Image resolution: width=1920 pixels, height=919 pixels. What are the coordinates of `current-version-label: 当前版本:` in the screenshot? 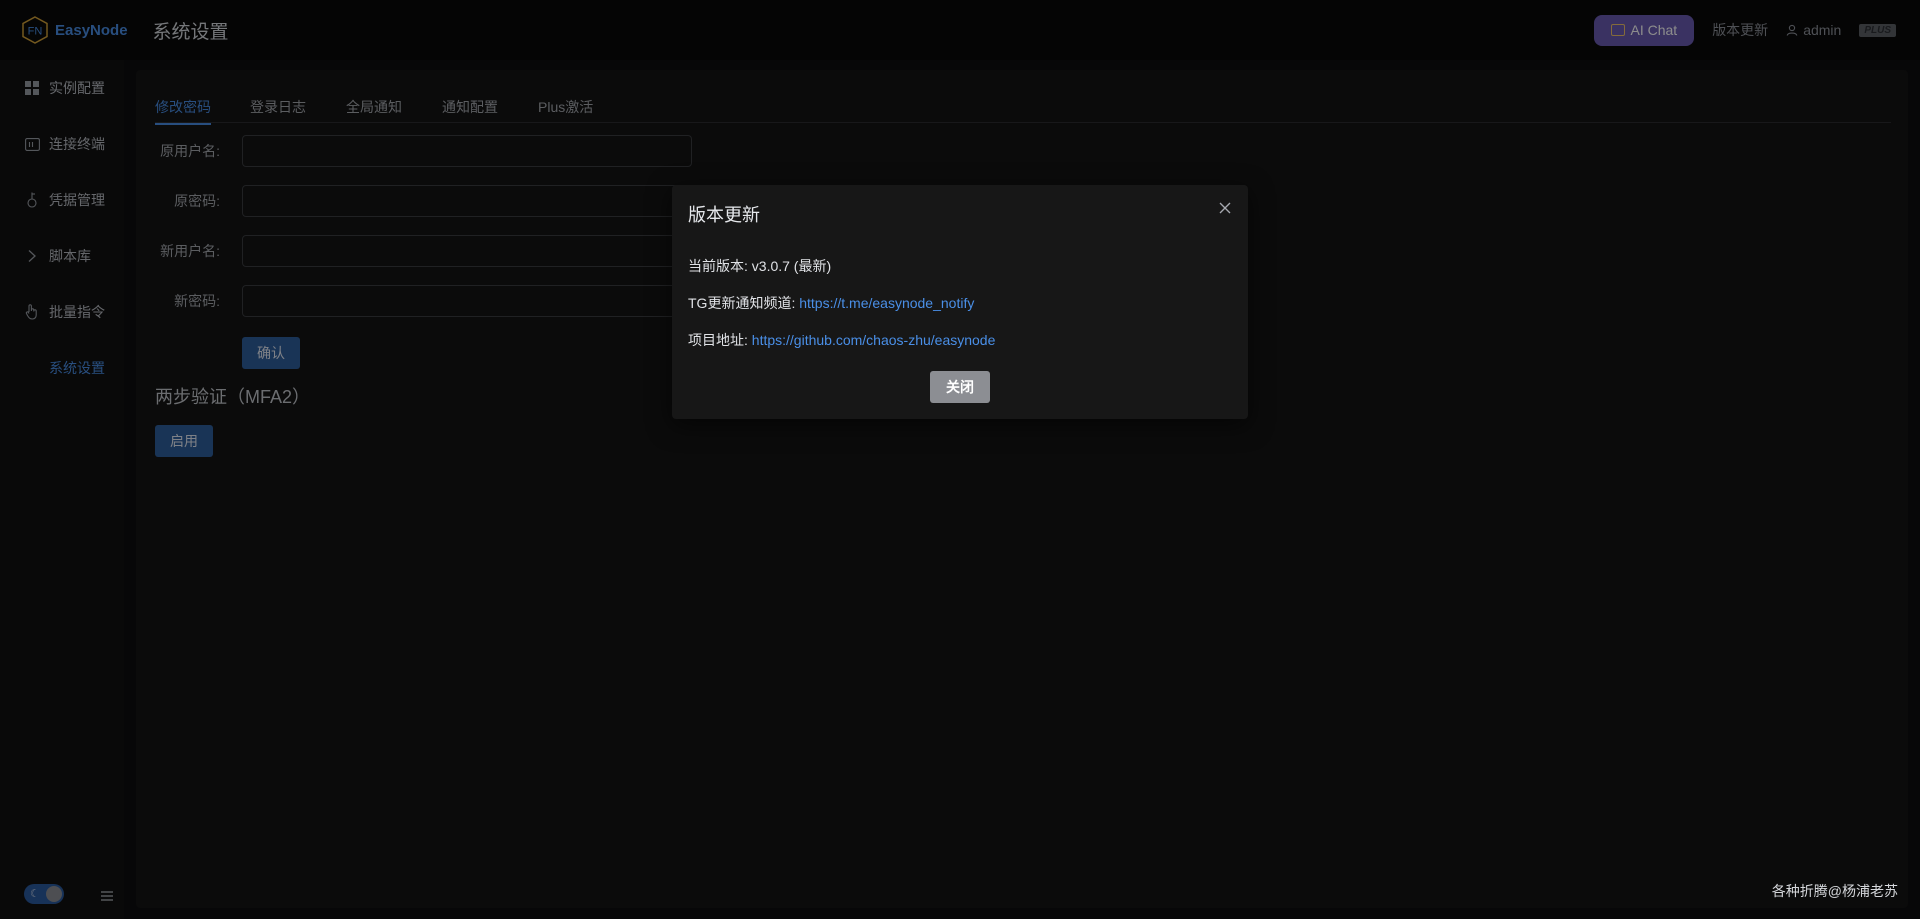 It's located at (718, 266).